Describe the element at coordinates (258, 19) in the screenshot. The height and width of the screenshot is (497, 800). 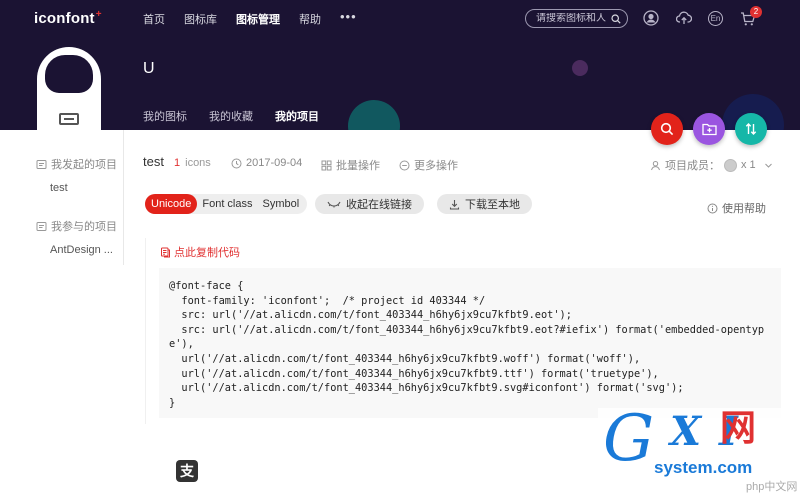
I see `nav-icon-manage: 图标管理` at that location.